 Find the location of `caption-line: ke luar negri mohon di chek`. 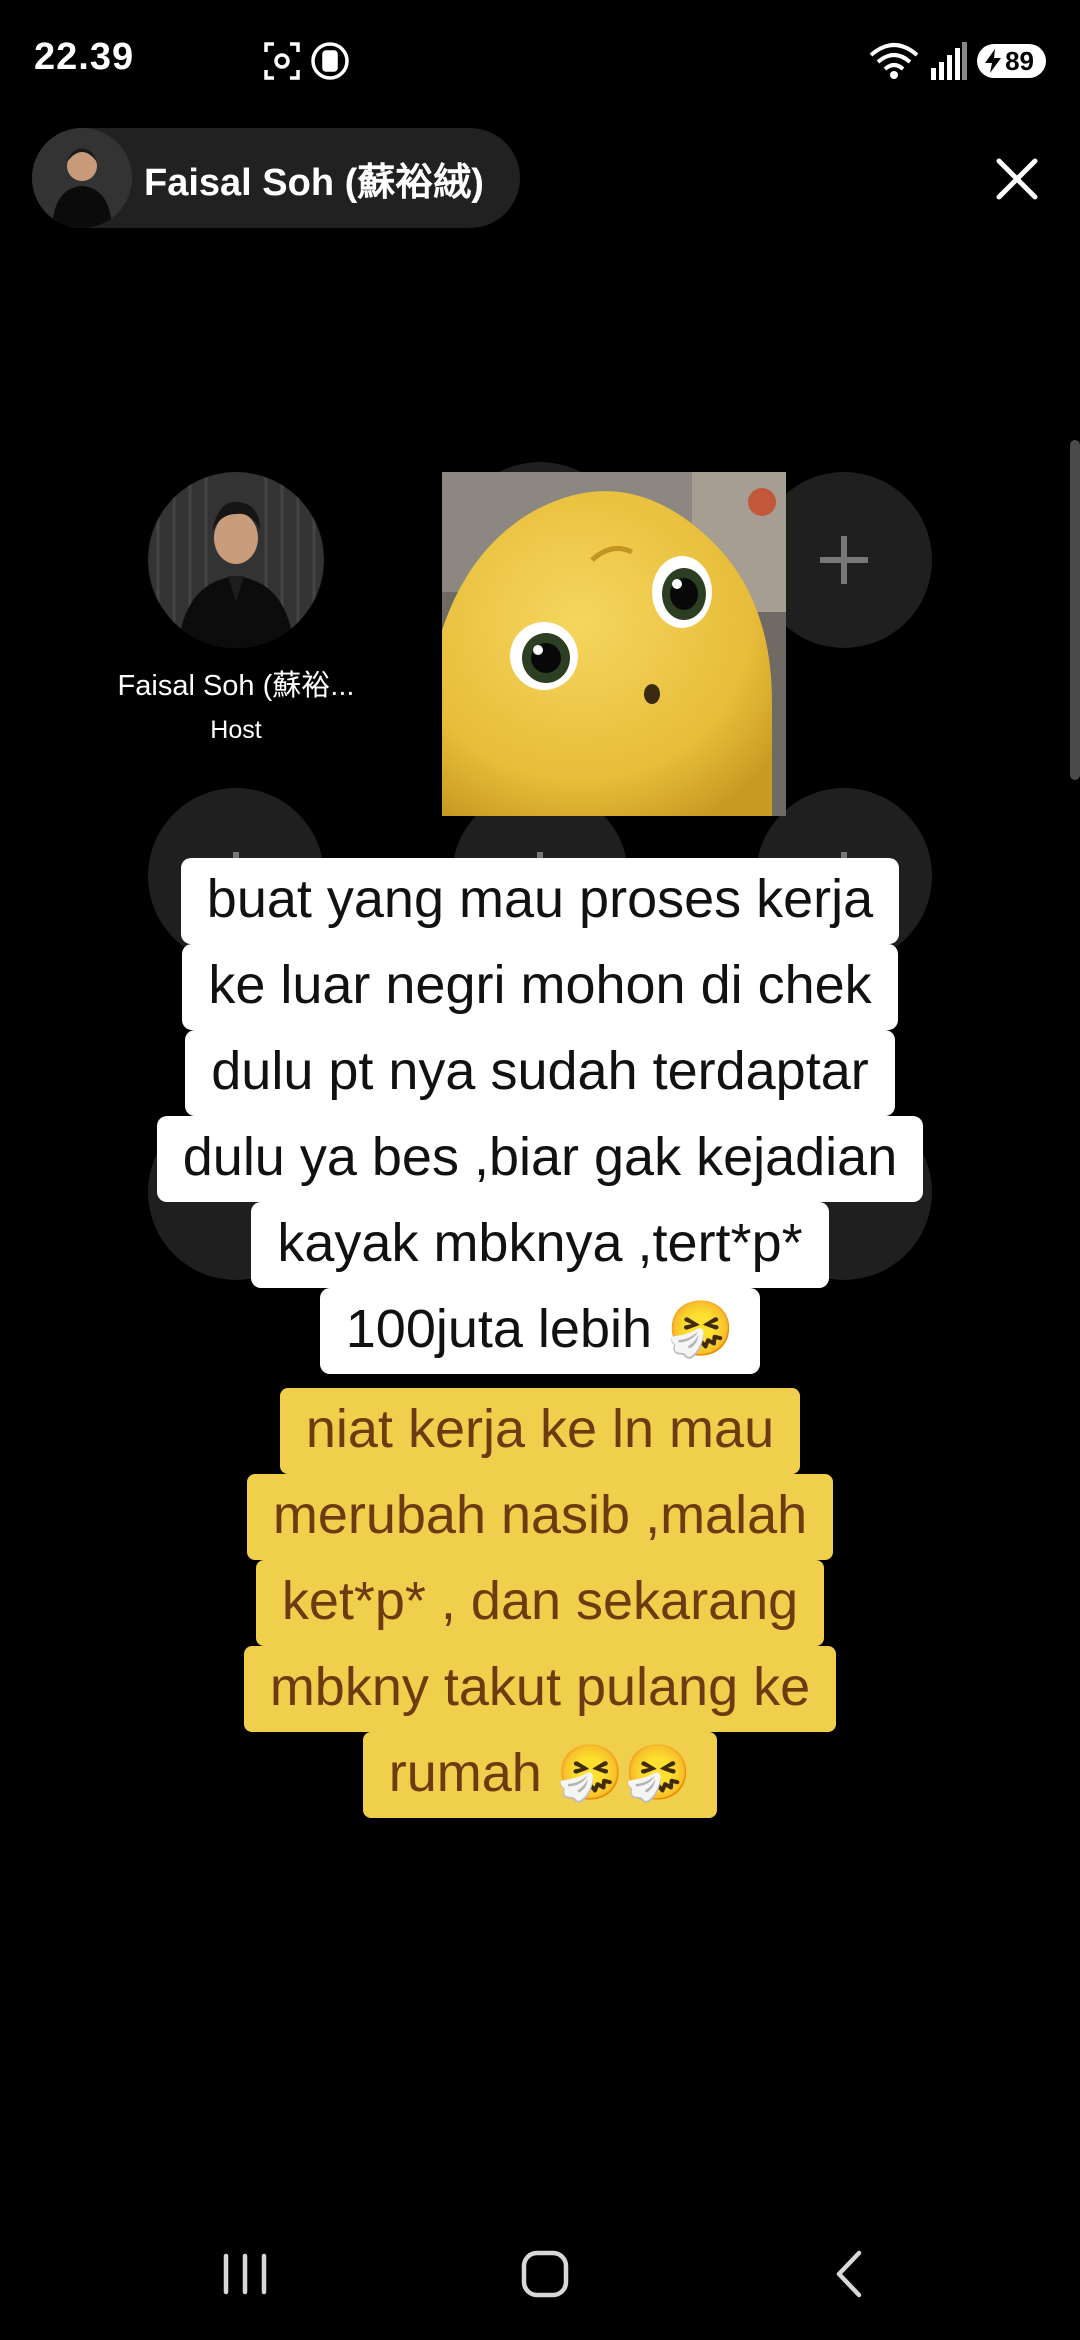

caption-line: ke luar negri mohon di chek is located at coordinates (540, 987).